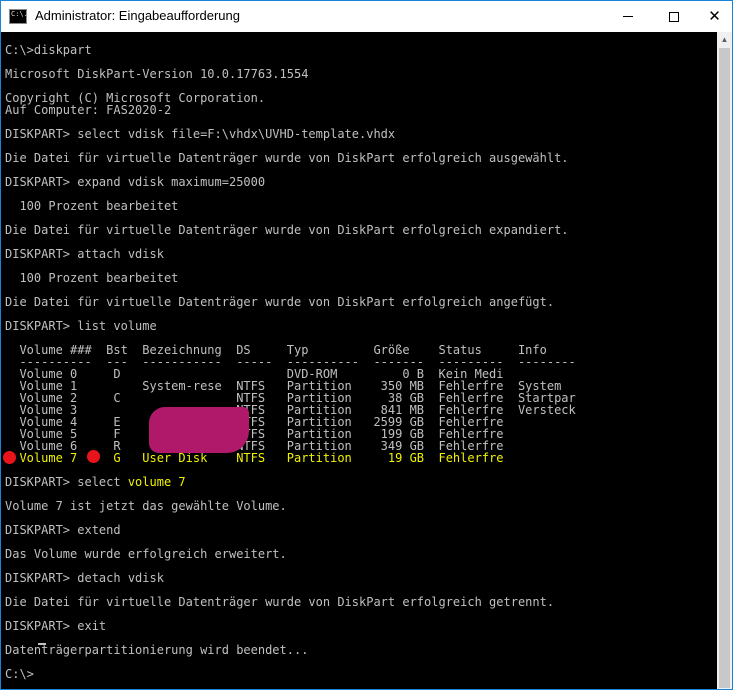  I want to click on console-line: DISKPART> expand vdisk maximum=25000, so click(135, 182).